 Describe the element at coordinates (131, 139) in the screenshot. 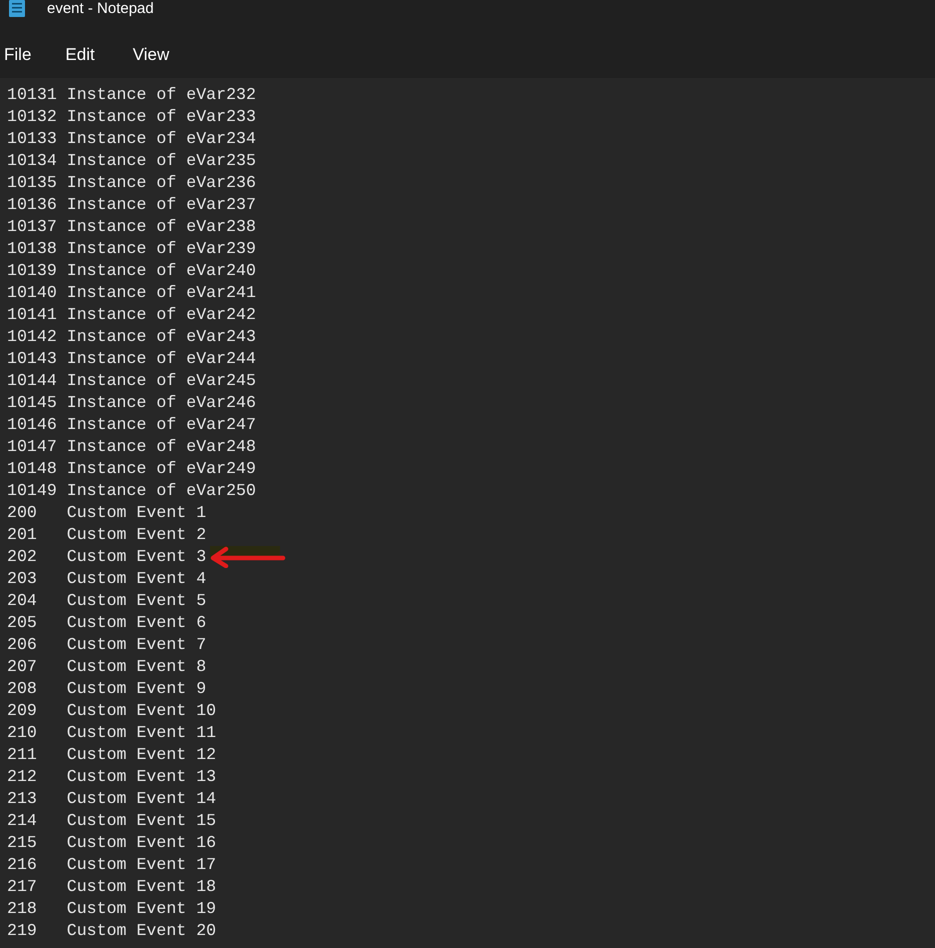

I see `text-line: 10133 Instance of eVar234` at that location.